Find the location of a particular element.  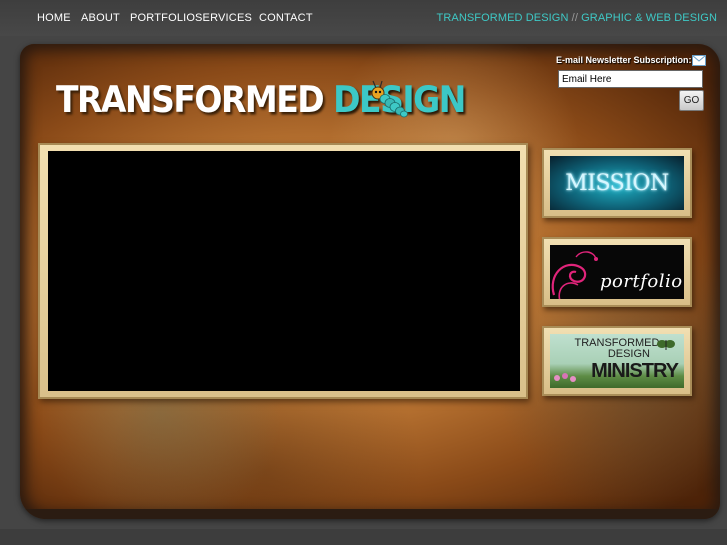

mission-tile: MISSION is located at coordinates (617, 183).